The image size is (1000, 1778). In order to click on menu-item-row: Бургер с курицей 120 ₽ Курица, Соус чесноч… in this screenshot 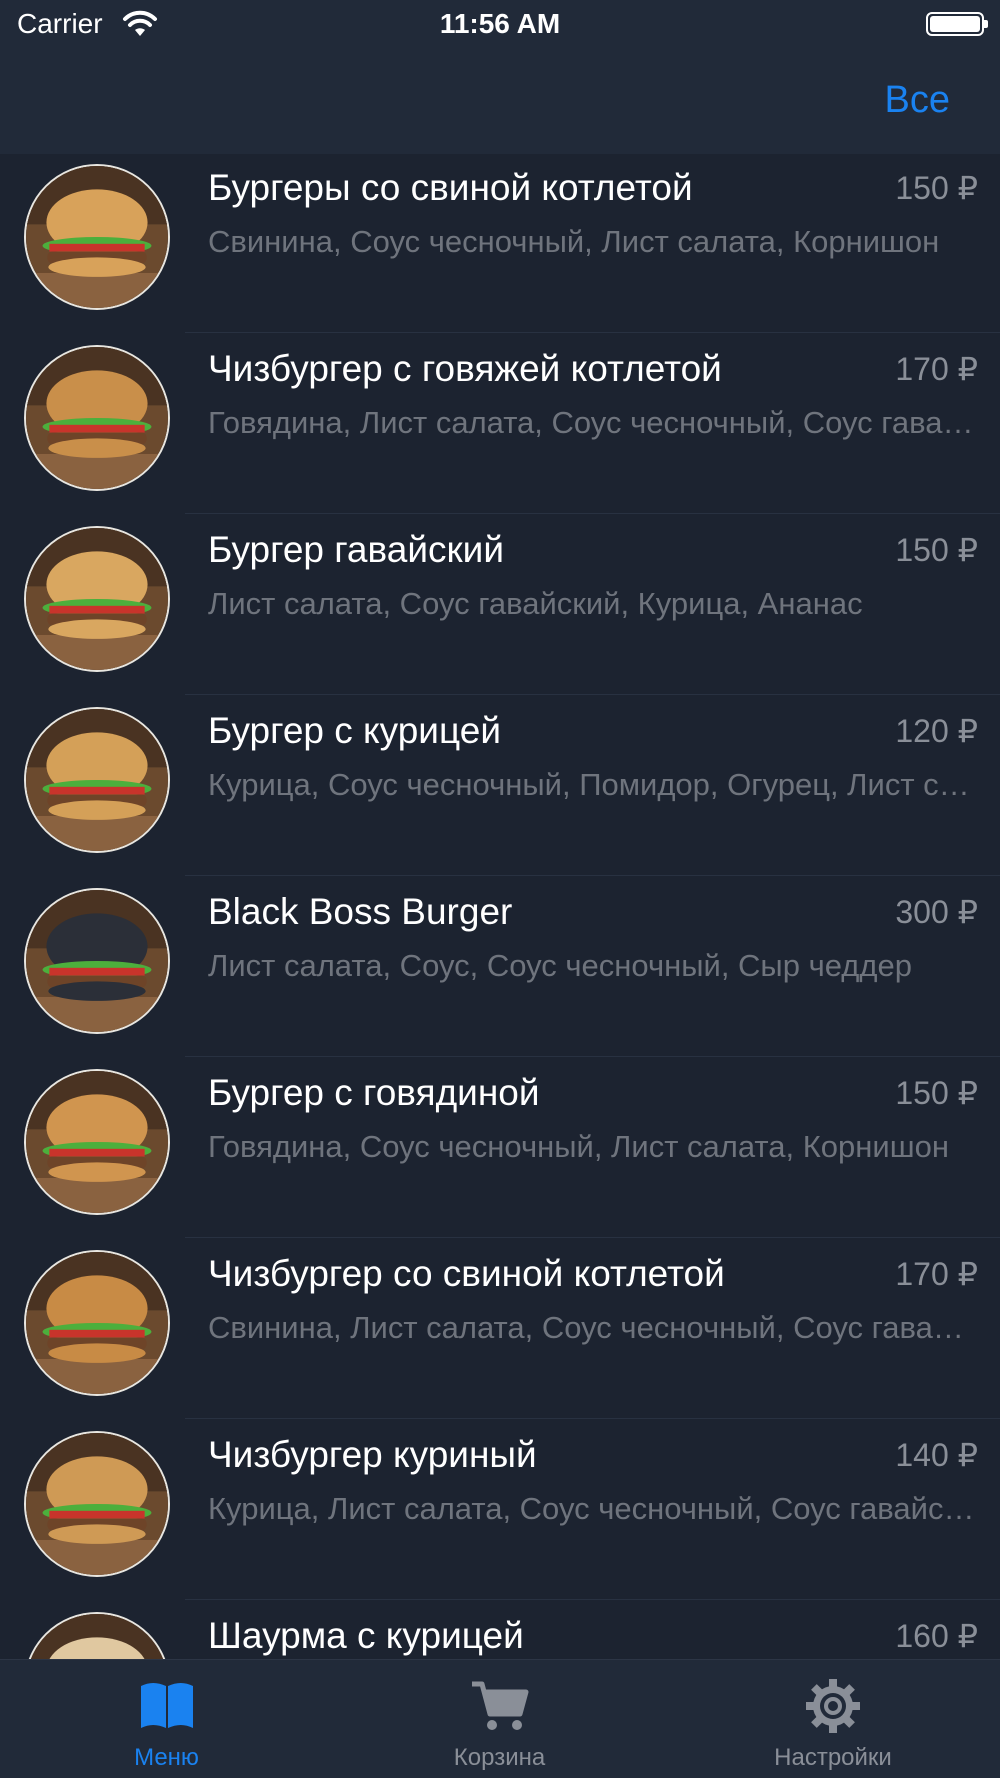, I will do `click(500, 785)`.